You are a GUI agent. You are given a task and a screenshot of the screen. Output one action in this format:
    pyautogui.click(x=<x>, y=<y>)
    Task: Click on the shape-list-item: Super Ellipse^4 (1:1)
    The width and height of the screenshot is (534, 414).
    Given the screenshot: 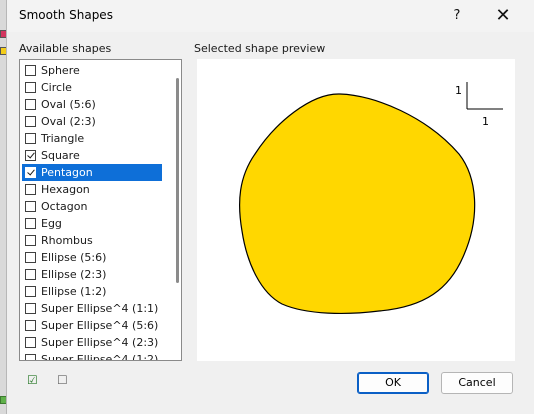 What is the action you would take?
    pyautogui.click(x=92, y=308)
    